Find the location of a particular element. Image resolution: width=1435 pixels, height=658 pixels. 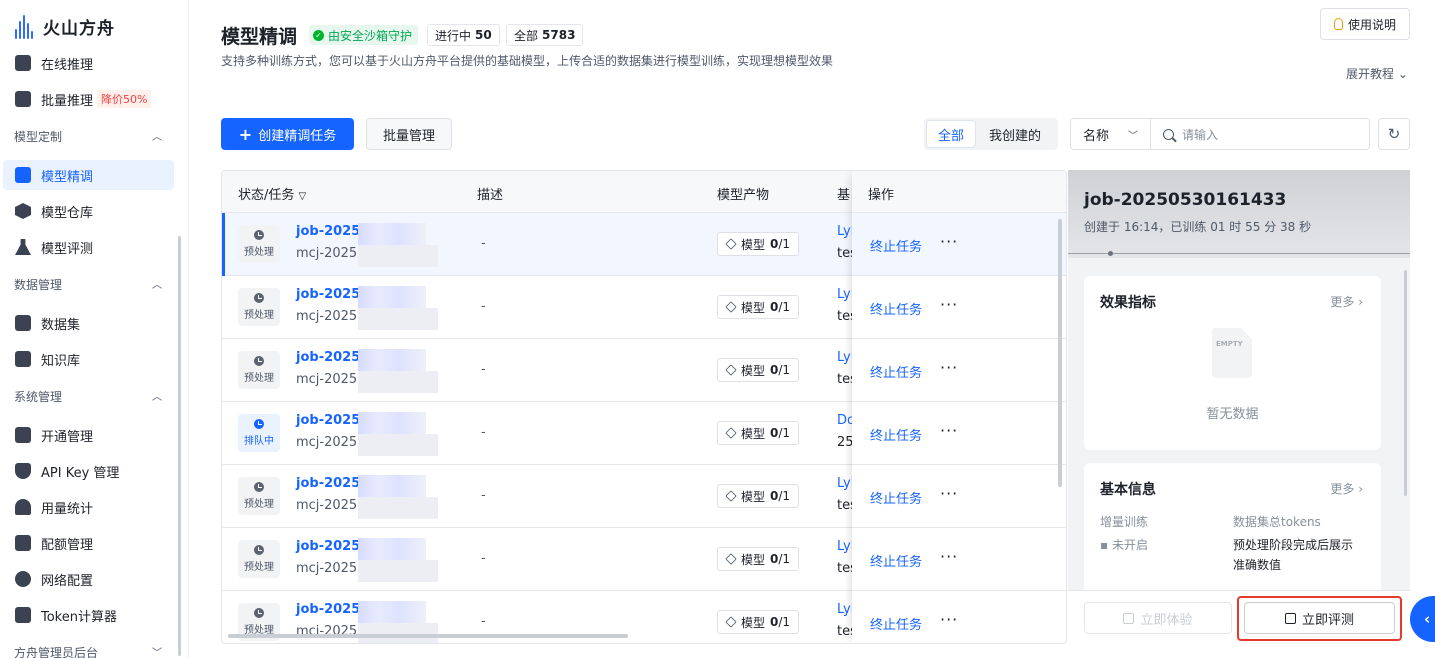

filter-icon: ▽ is located at coordinates (303, 196).